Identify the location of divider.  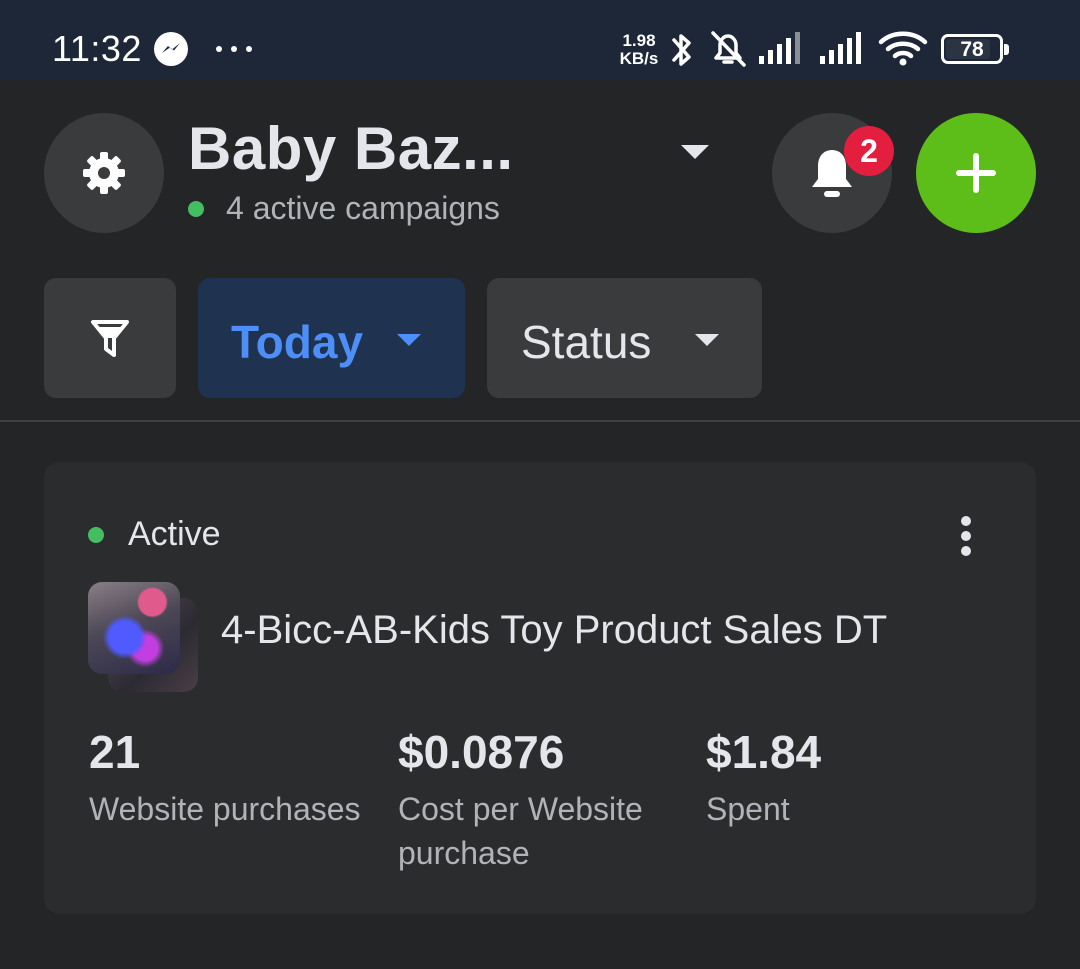
(540, 421).